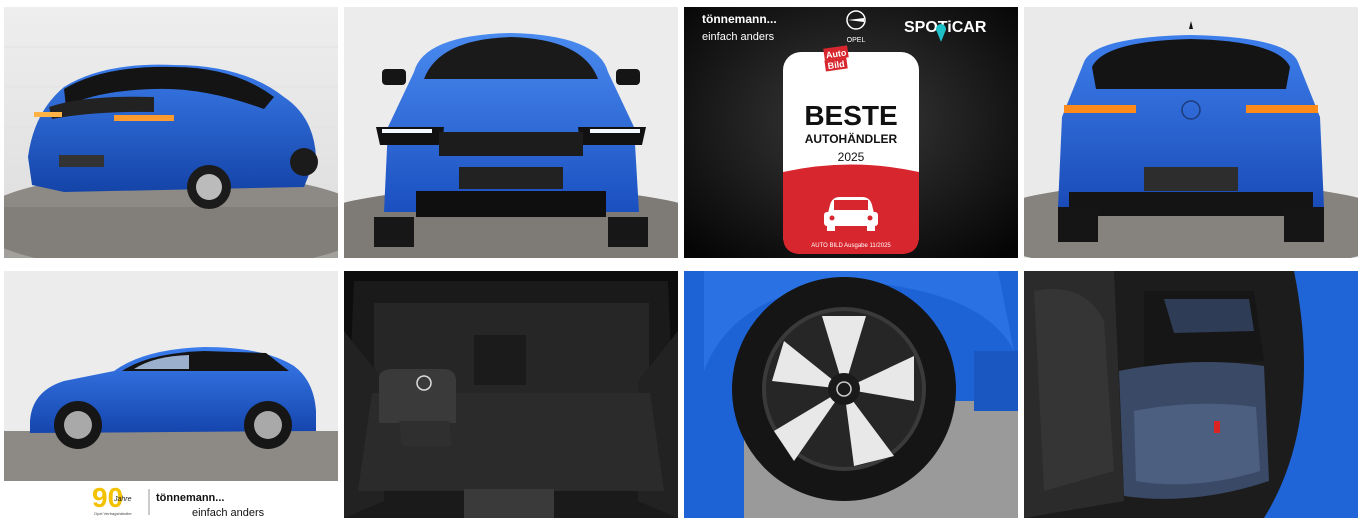  What do you see at coordinates (1191, 132) in the screenshot?
I see `gallery-image-rear` at bounding box center [1191, 132].